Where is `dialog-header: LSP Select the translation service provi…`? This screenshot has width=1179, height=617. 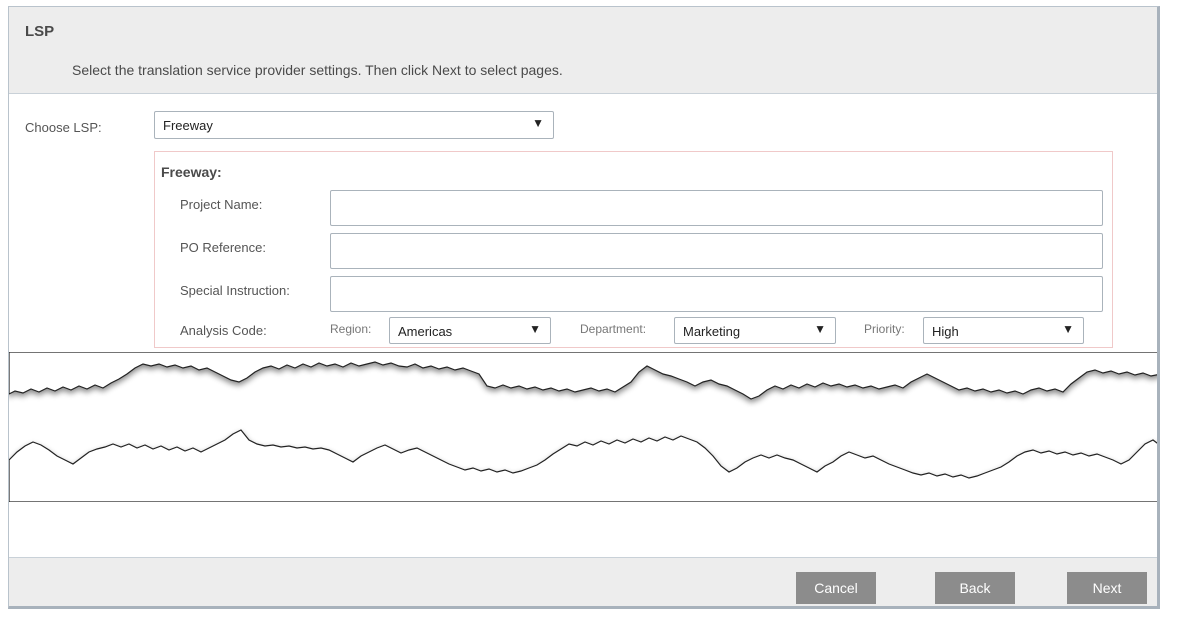
dialog-header: LSP Select the translation service provi… is located at coordinates (583, 50).